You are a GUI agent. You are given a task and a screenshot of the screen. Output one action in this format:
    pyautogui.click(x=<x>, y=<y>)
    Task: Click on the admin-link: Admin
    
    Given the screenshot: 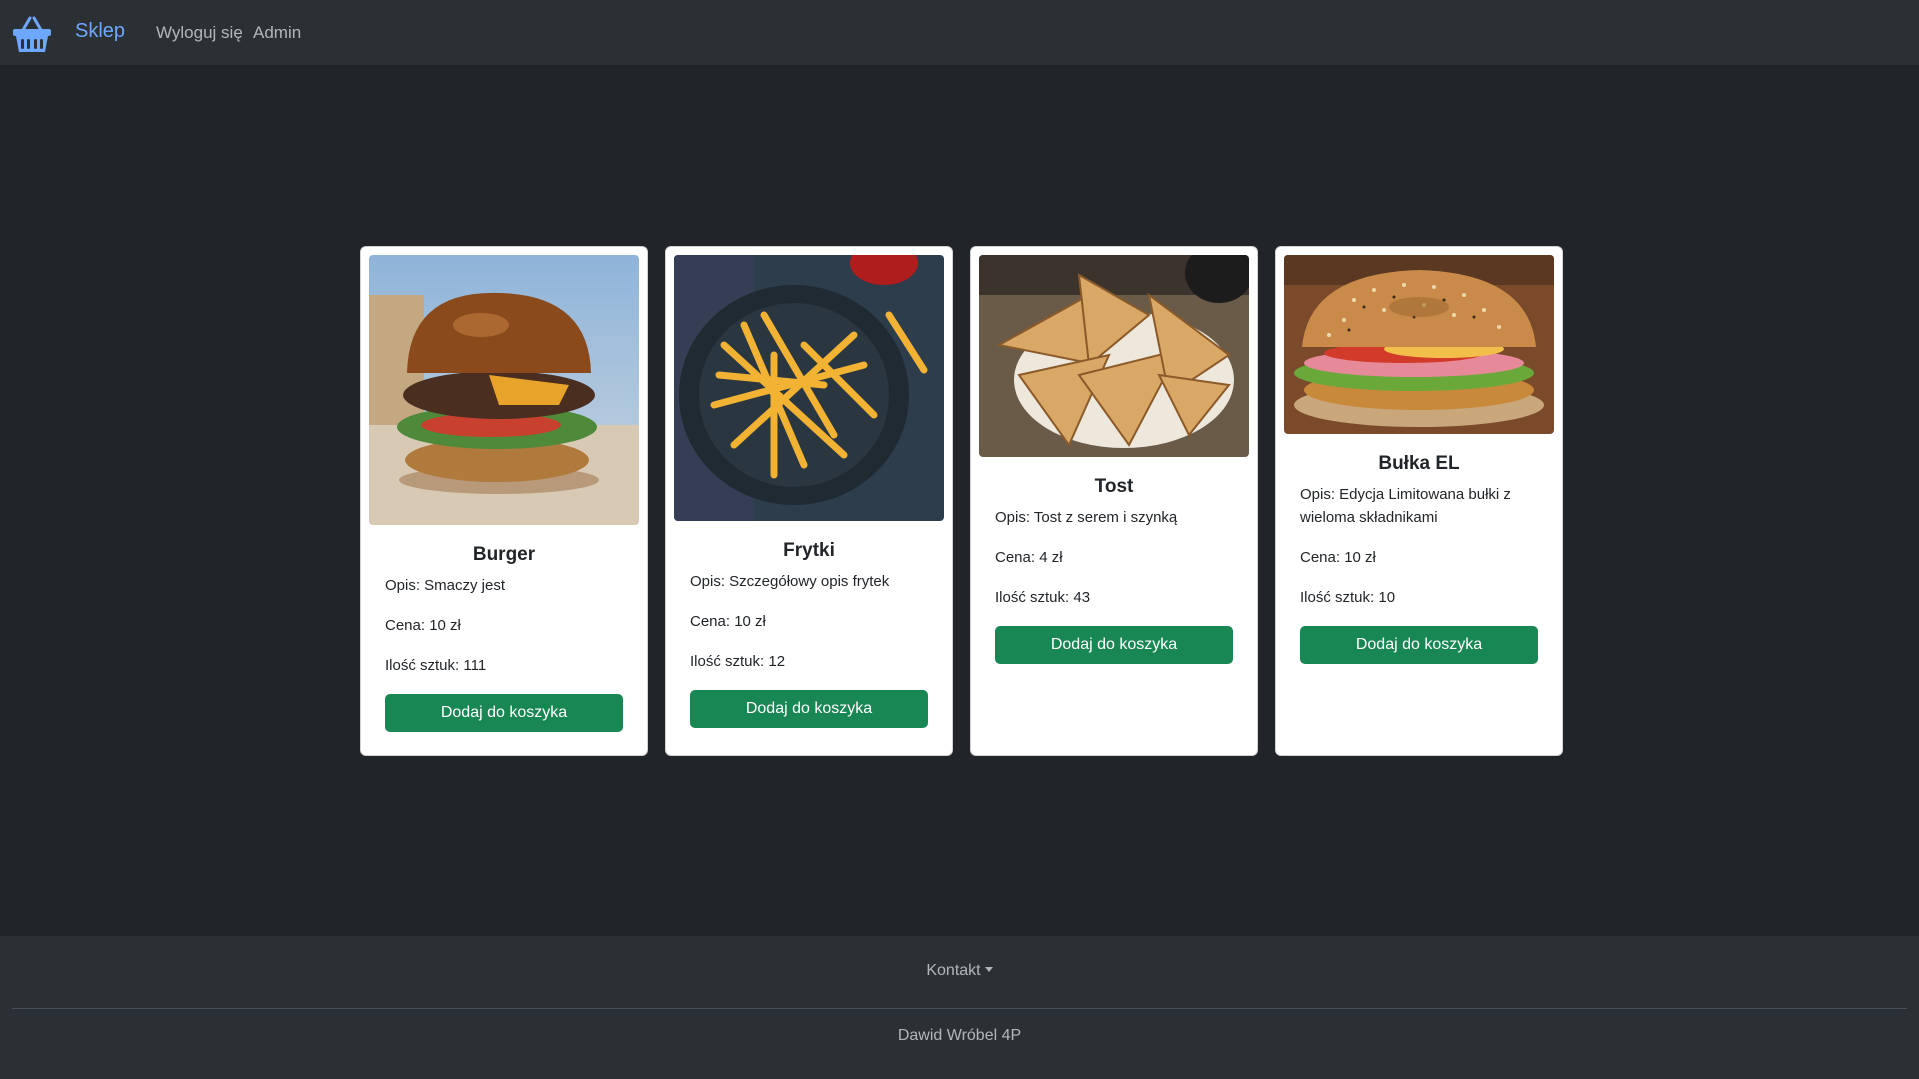 What is the action you would take?
    pyautogui.click(x=277, y=33)
    